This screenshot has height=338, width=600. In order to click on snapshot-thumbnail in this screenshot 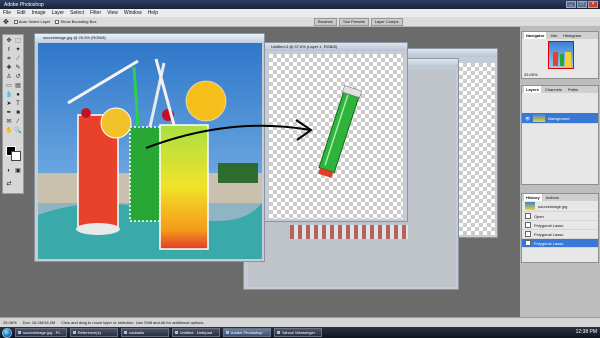, I will do `click(530, 206)`.